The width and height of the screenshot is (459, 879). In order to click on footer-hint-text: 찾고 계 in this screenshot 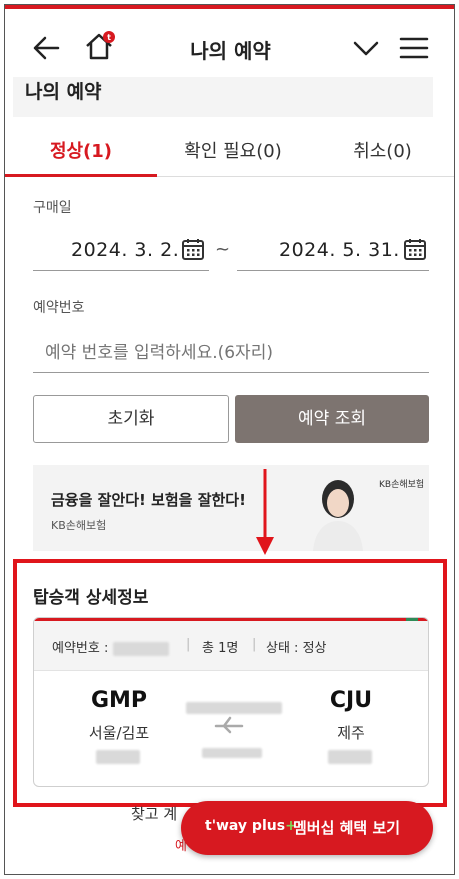, I will do `click(154, 814)`.